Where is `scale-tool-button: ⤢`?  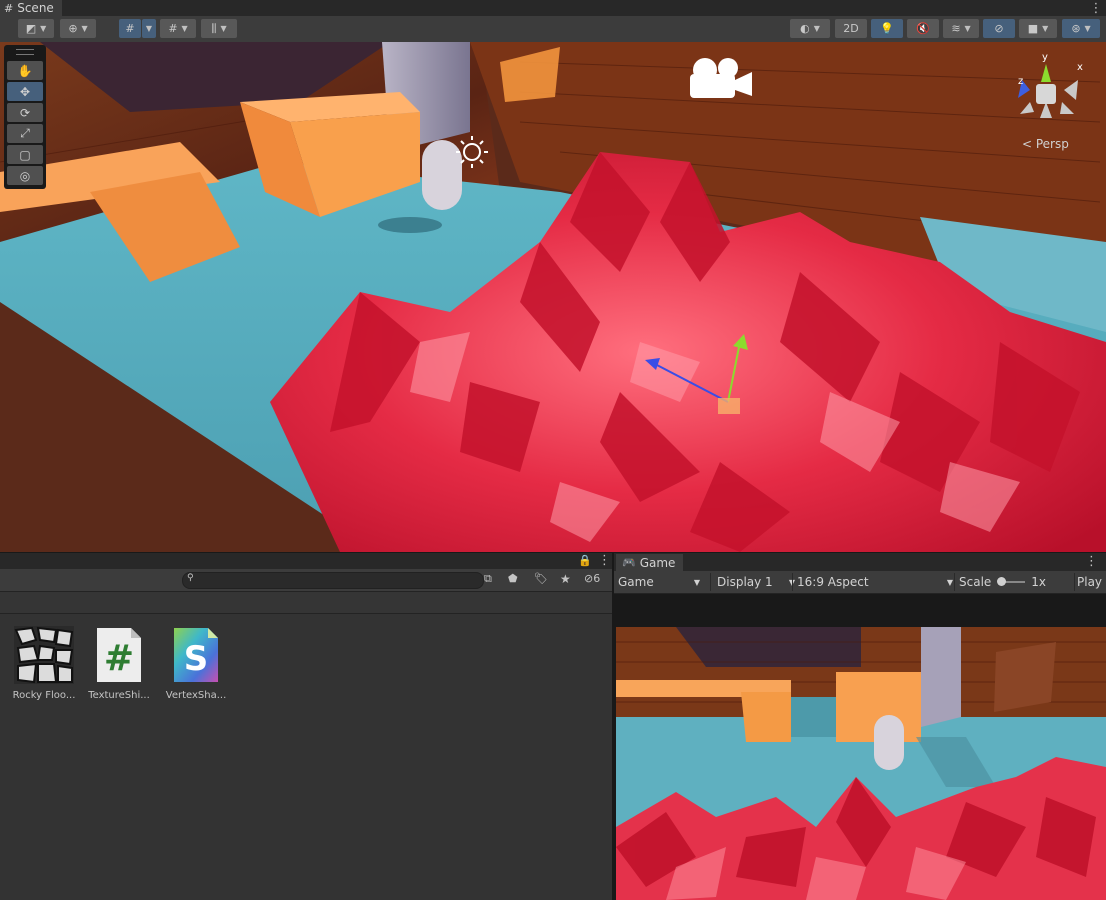 scale-tool-button: ⤢ is located at coordinates (25, 133).